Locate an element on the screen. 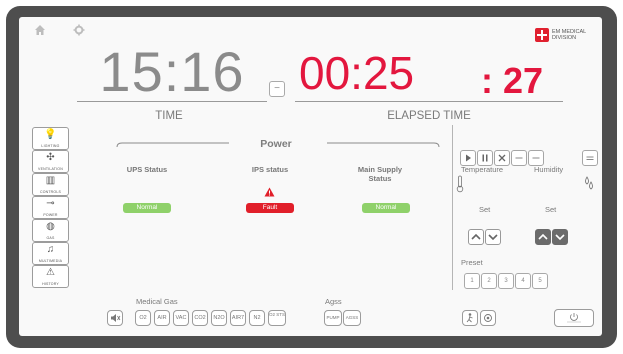 This screenshot has height=354, width=623. humidity-set-label: Set is located at coordinates (551, 209).